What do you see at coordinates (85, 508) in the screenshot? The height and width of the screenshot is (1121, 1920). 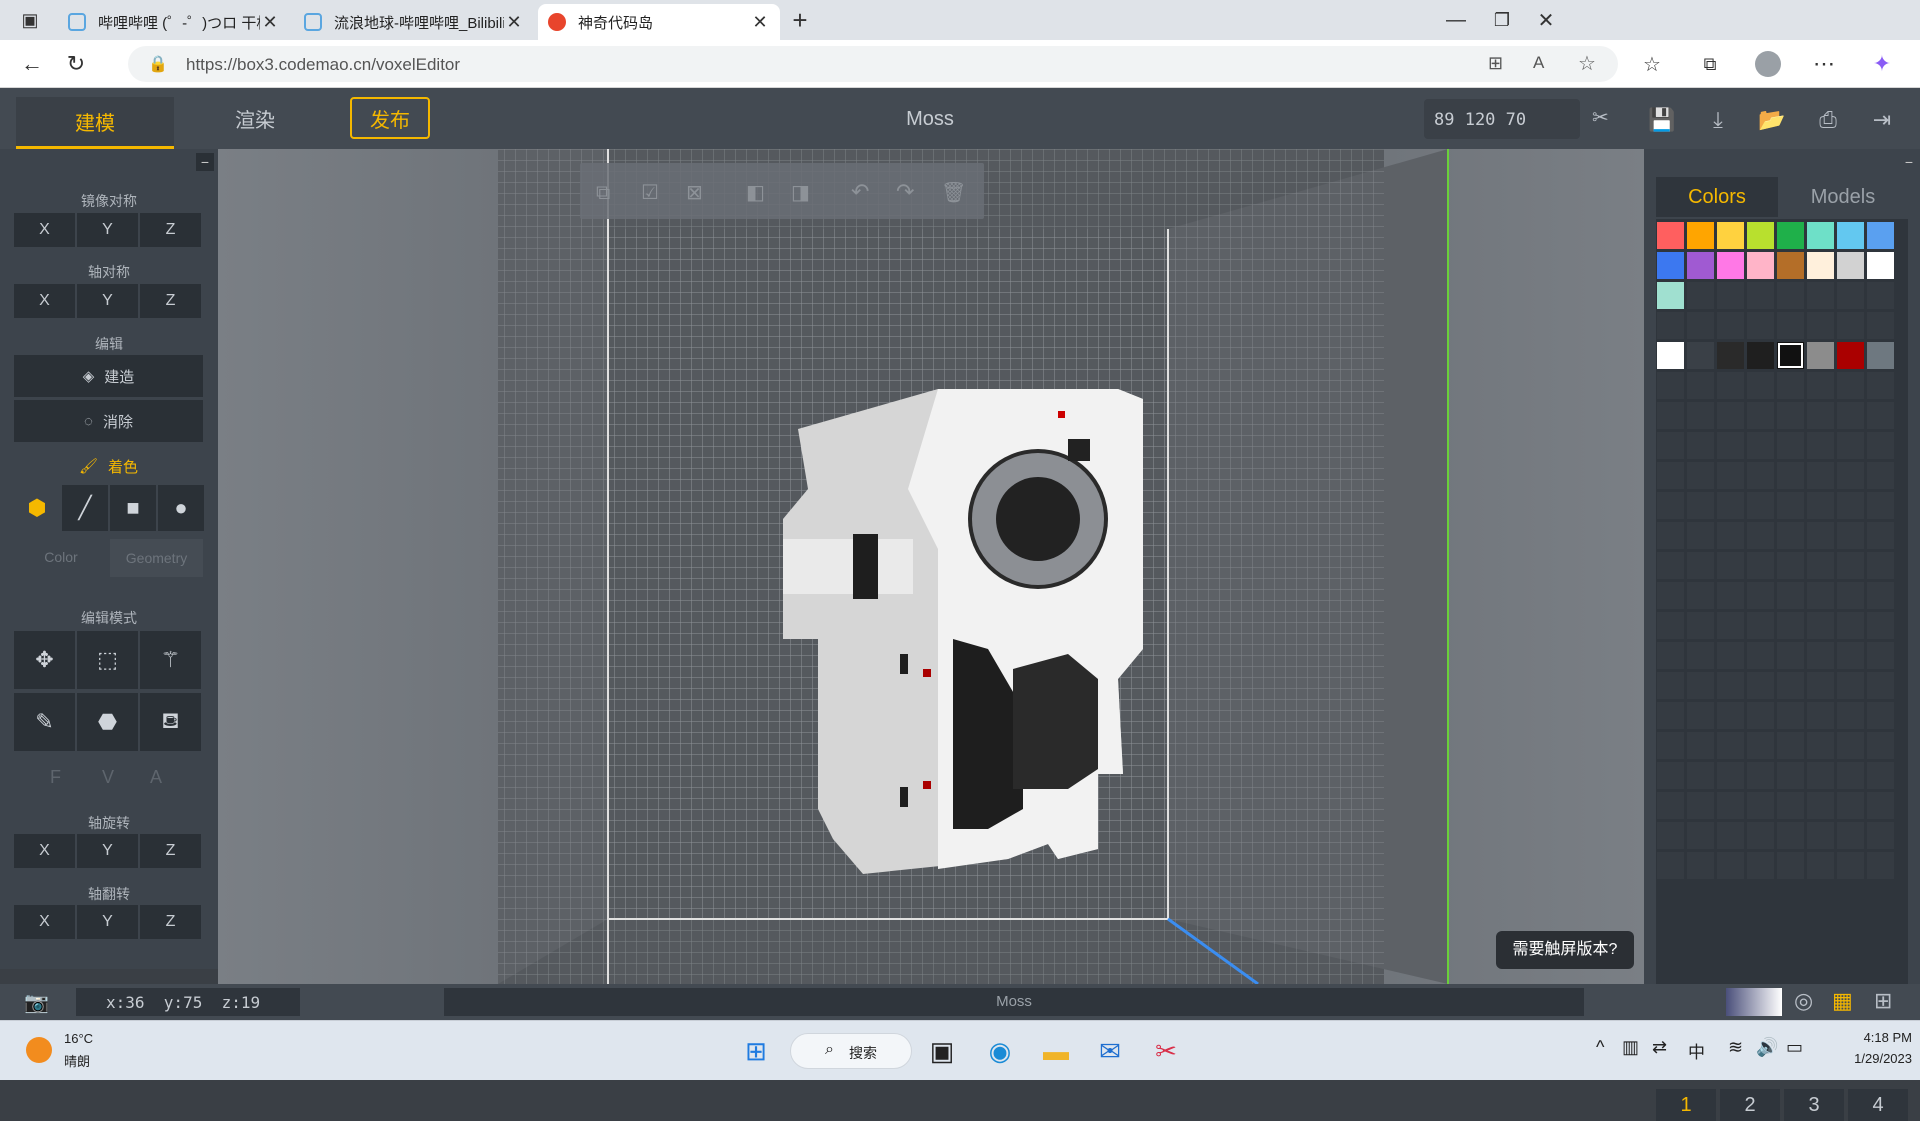 I see `line-tool-icon: ╱` at bounding box center [85, 508].